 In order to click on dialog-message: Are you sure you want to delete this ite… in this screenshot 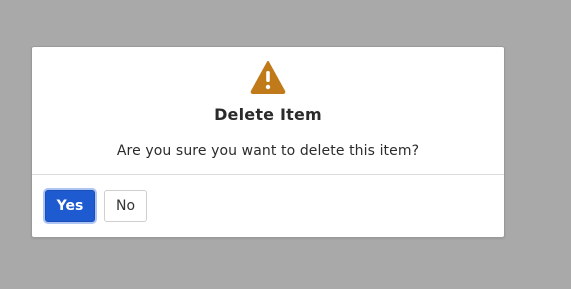, I will do `click(268, 151)`.